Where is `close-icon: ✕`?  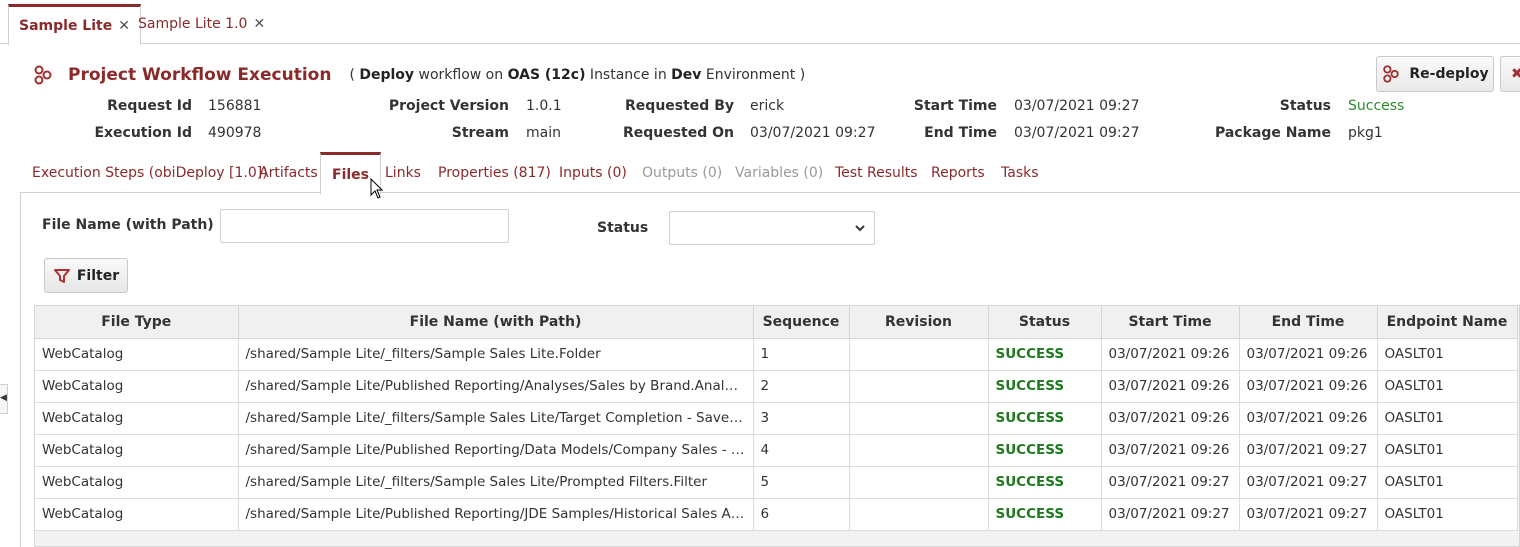 close-icon: ✕ is located at coordinates (259, 24).